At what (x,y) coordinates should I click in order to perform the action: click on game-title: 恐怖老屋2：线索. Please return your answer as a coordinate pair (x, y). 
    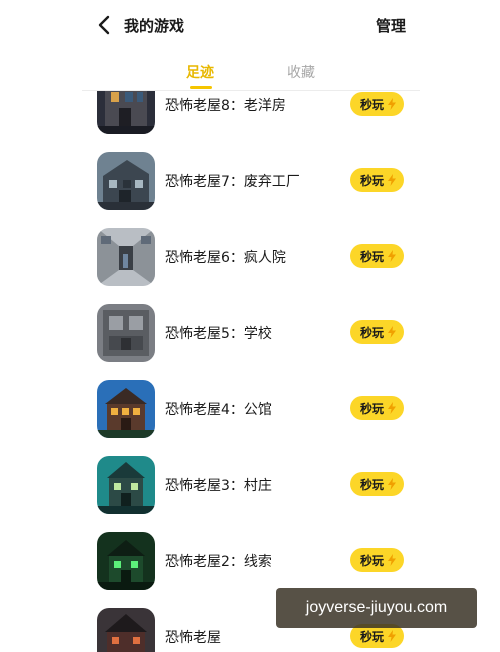
    Looking at the image, I should click on (218, 562).